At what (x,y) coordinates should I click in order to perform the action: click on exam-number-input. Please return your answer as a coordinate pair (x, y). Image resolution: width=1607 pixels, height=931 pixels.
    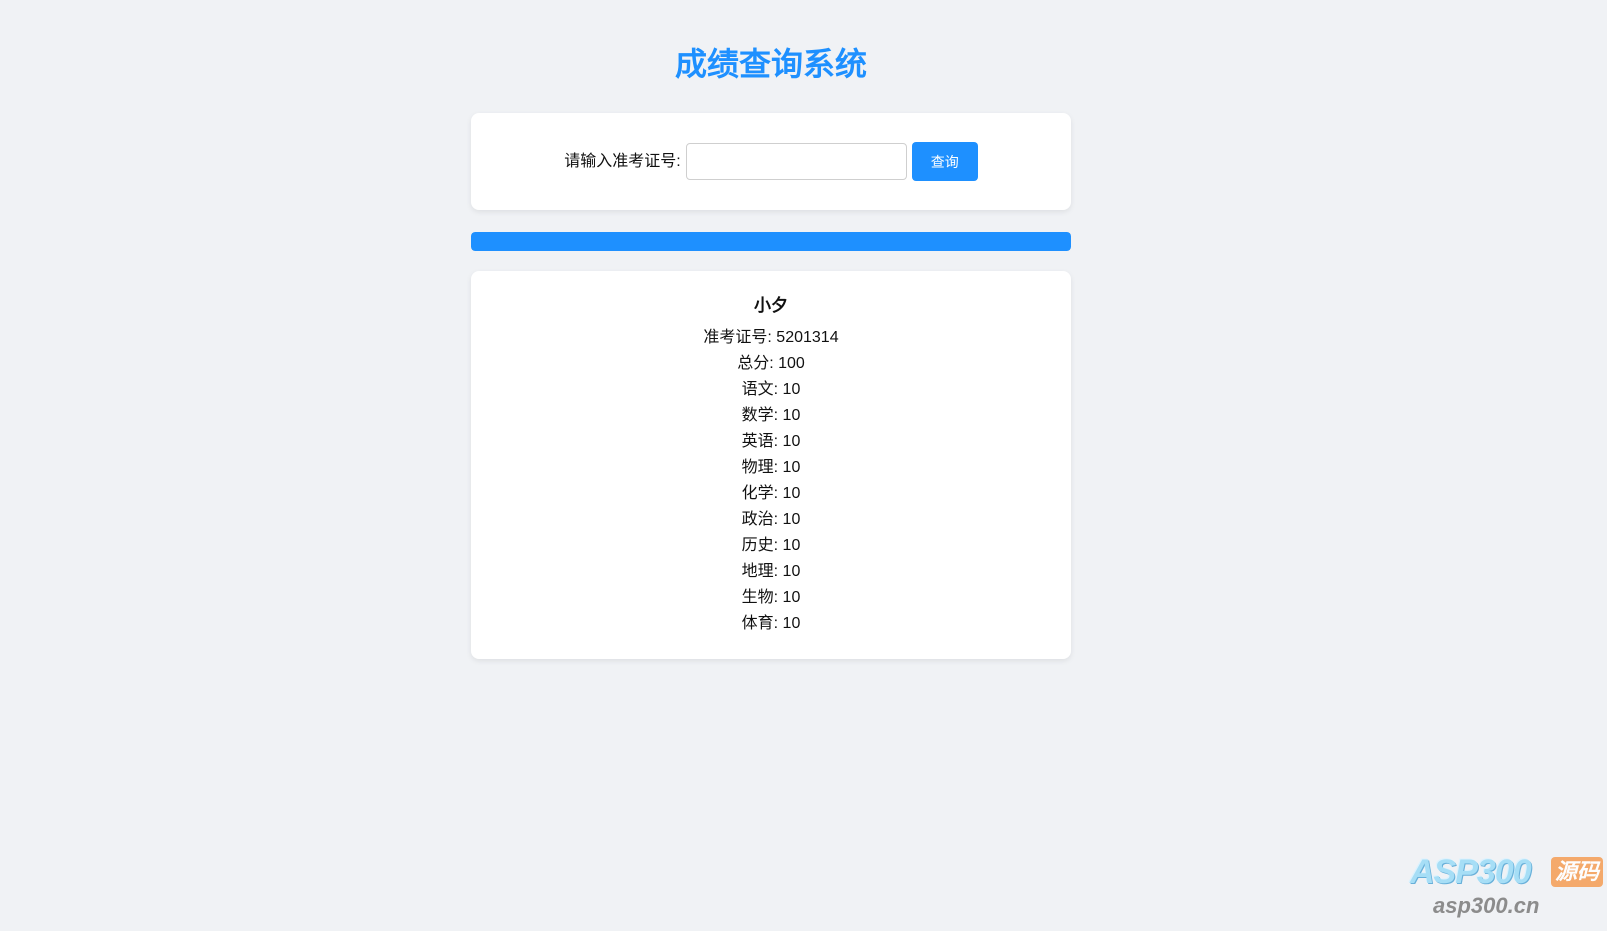
    Looking at the image, I should click on (796, 161).